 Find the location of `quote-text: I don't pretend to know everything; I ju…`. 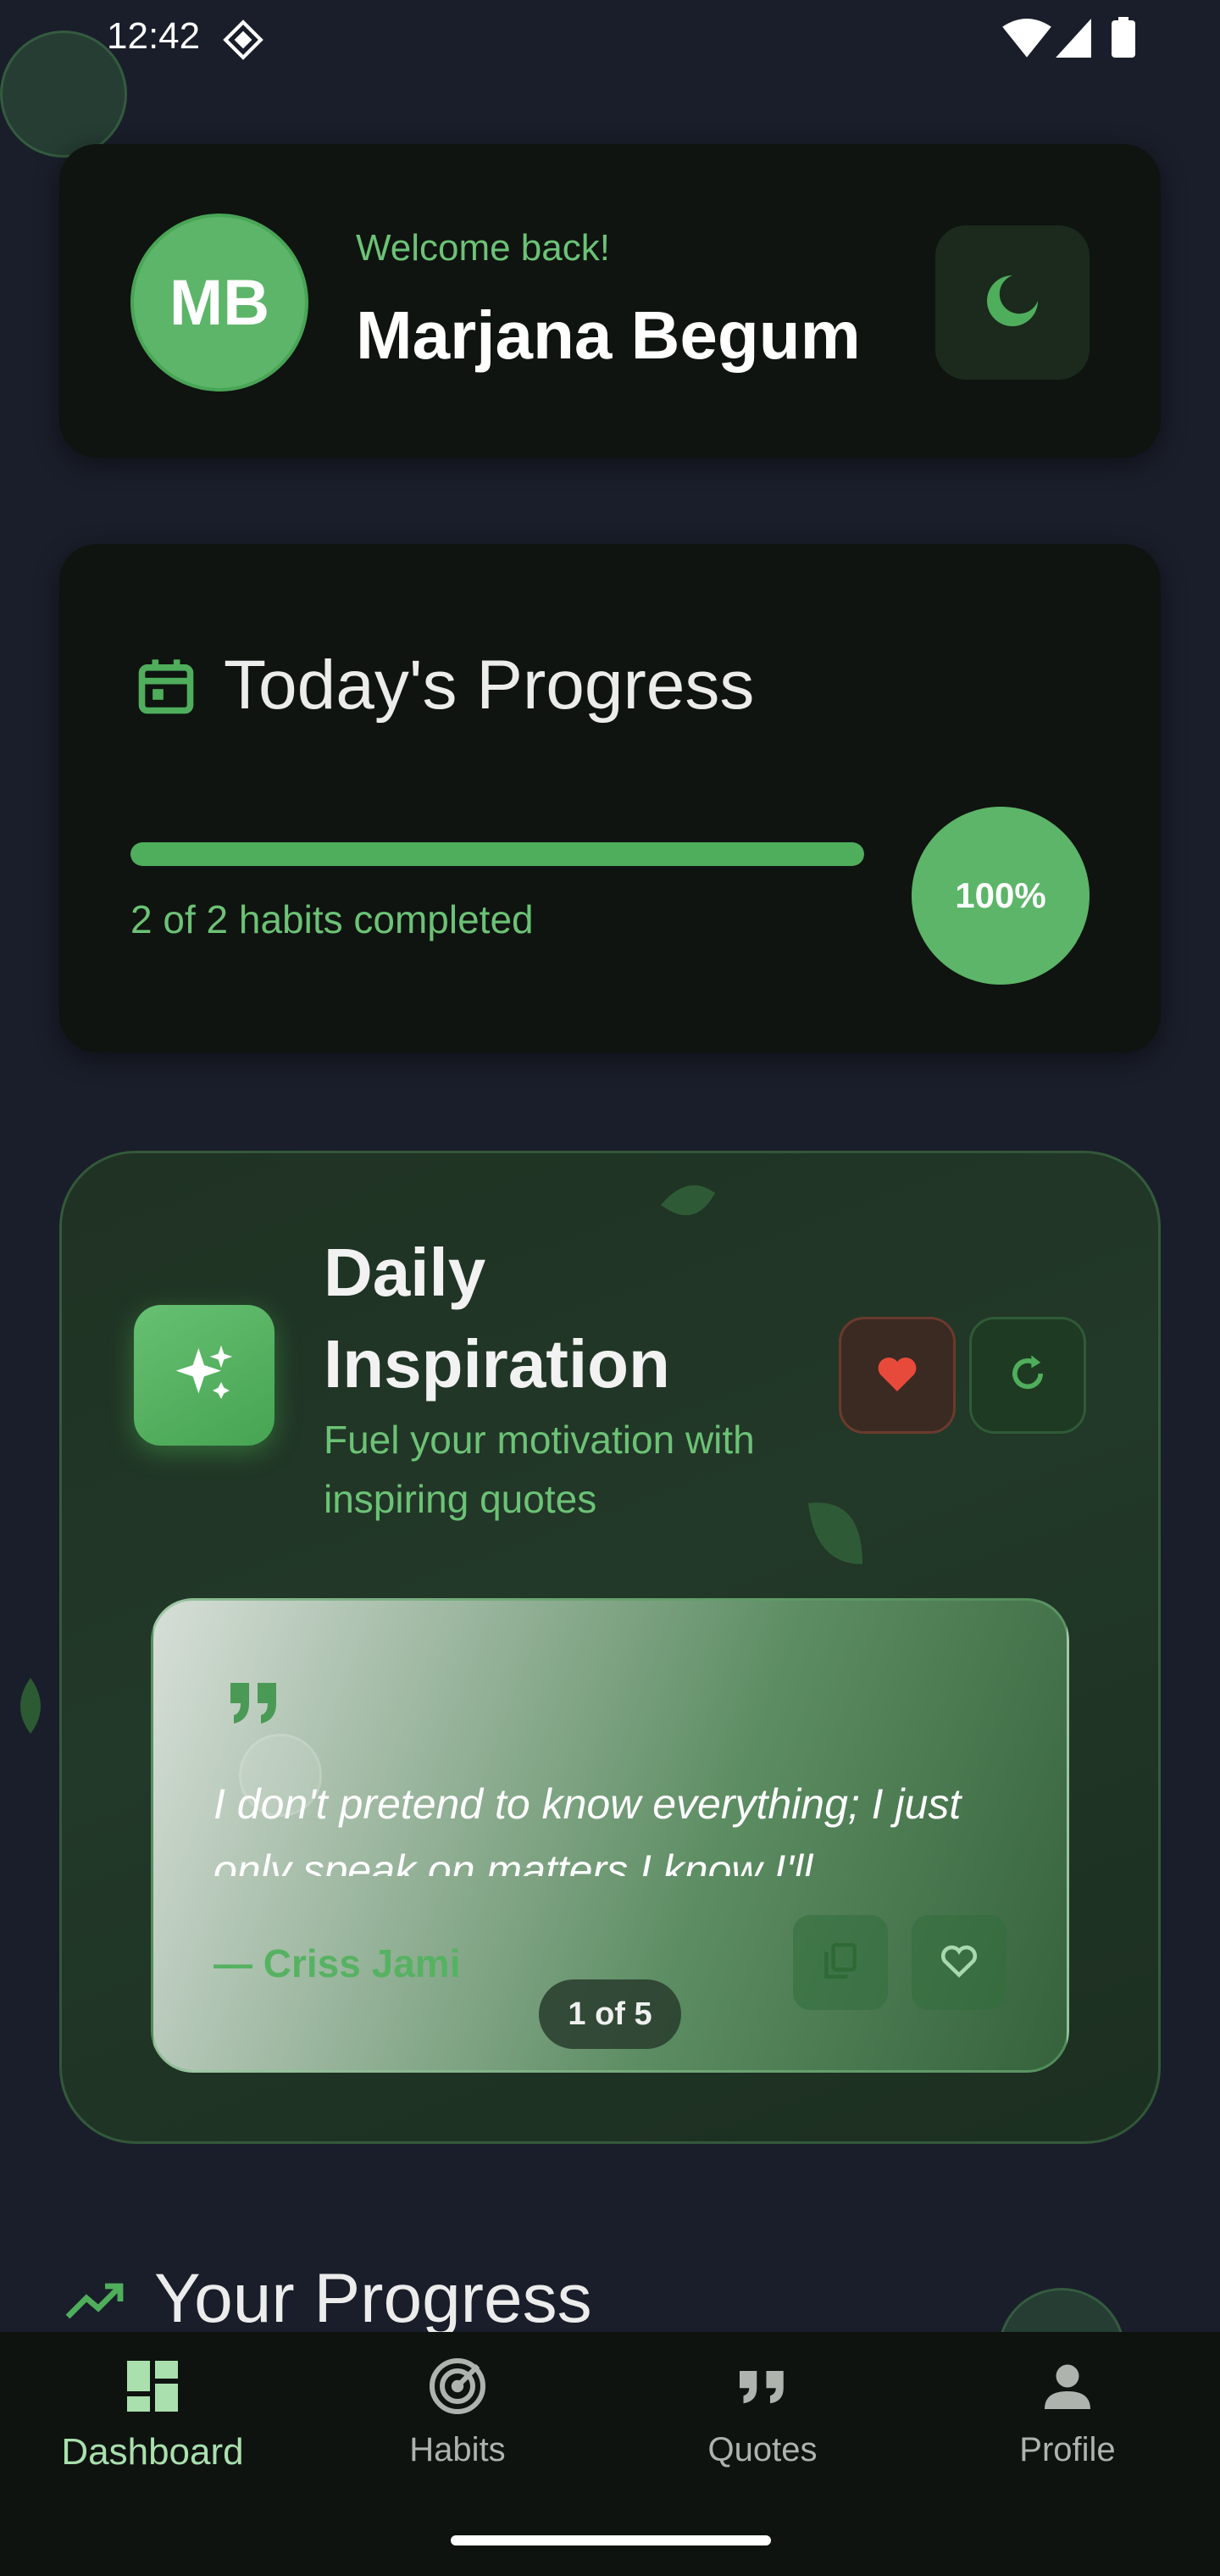

quote-text: I don't pretend to know everything; I ju… is located at coordinates (588, 1828).